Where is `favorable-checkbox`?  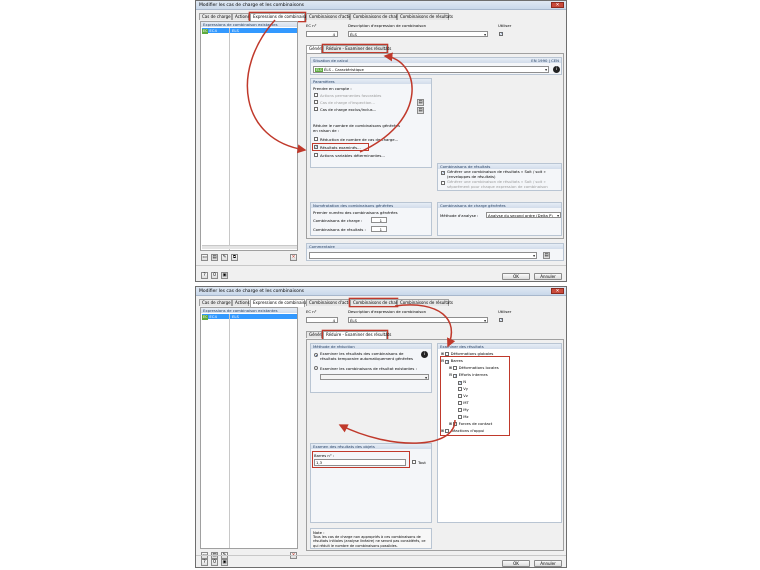 favorable-checkbox is located at coordinates (316, 95).